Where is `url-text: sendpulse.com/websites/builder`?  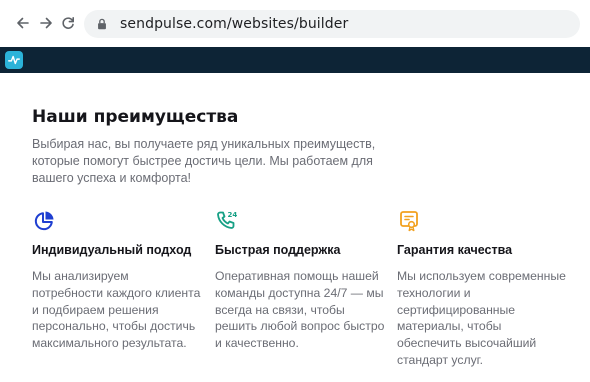
url-text: sendpulse.com/websites/builder is located at coordinates (234, 24).